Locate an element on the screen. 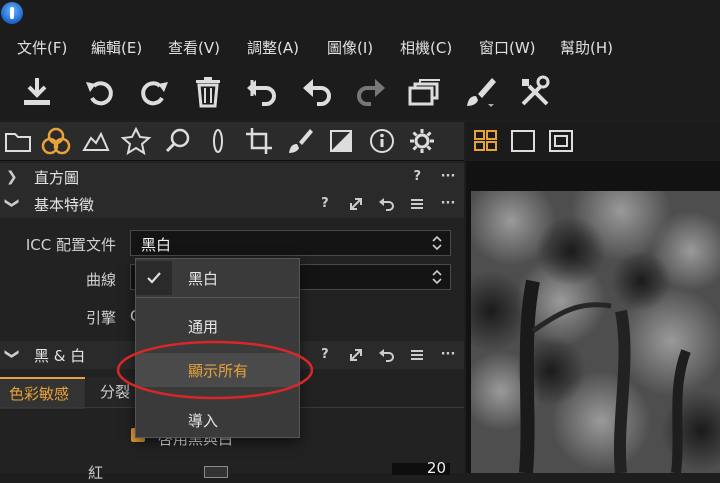  compare-view-icon is located at coordinates (561, 141).